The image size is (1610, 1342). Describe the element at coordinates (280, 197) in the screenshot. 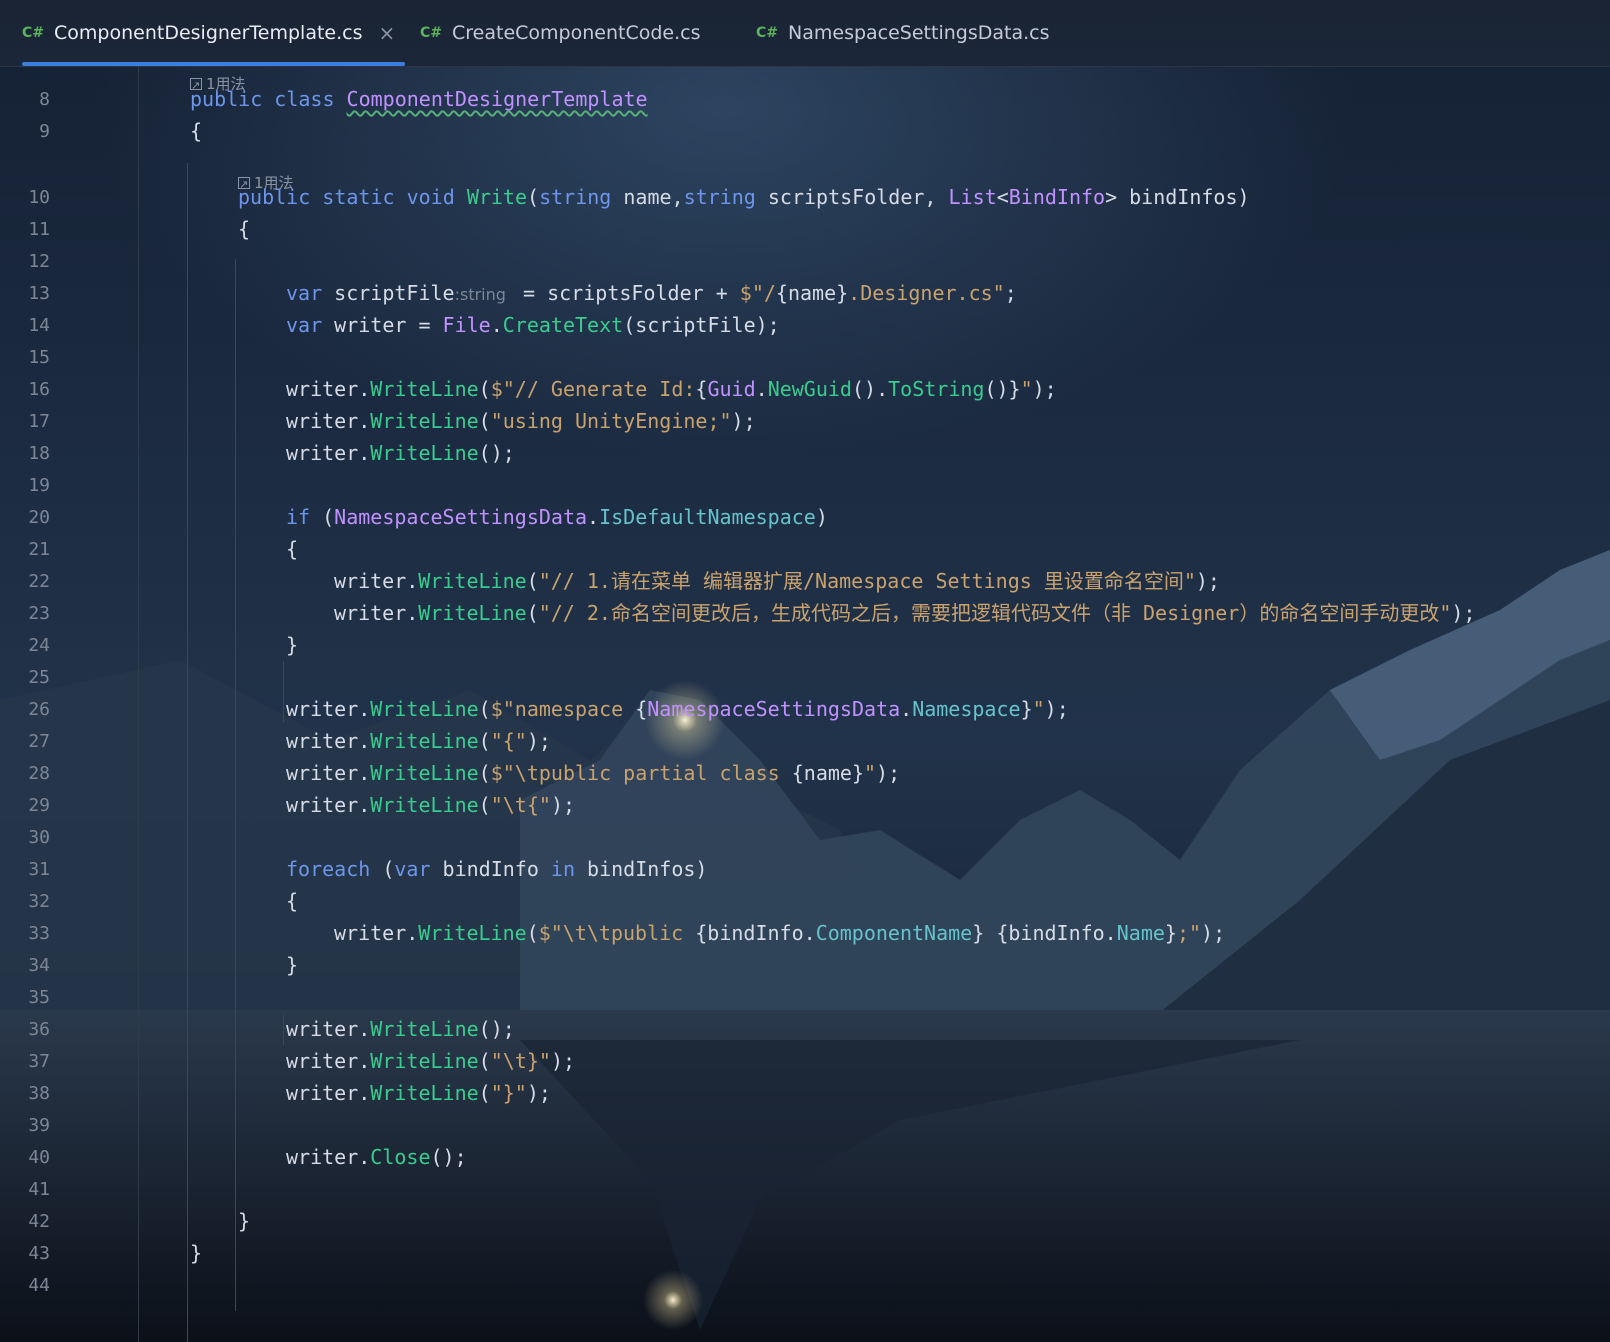

I see `code-token: public` at that location.